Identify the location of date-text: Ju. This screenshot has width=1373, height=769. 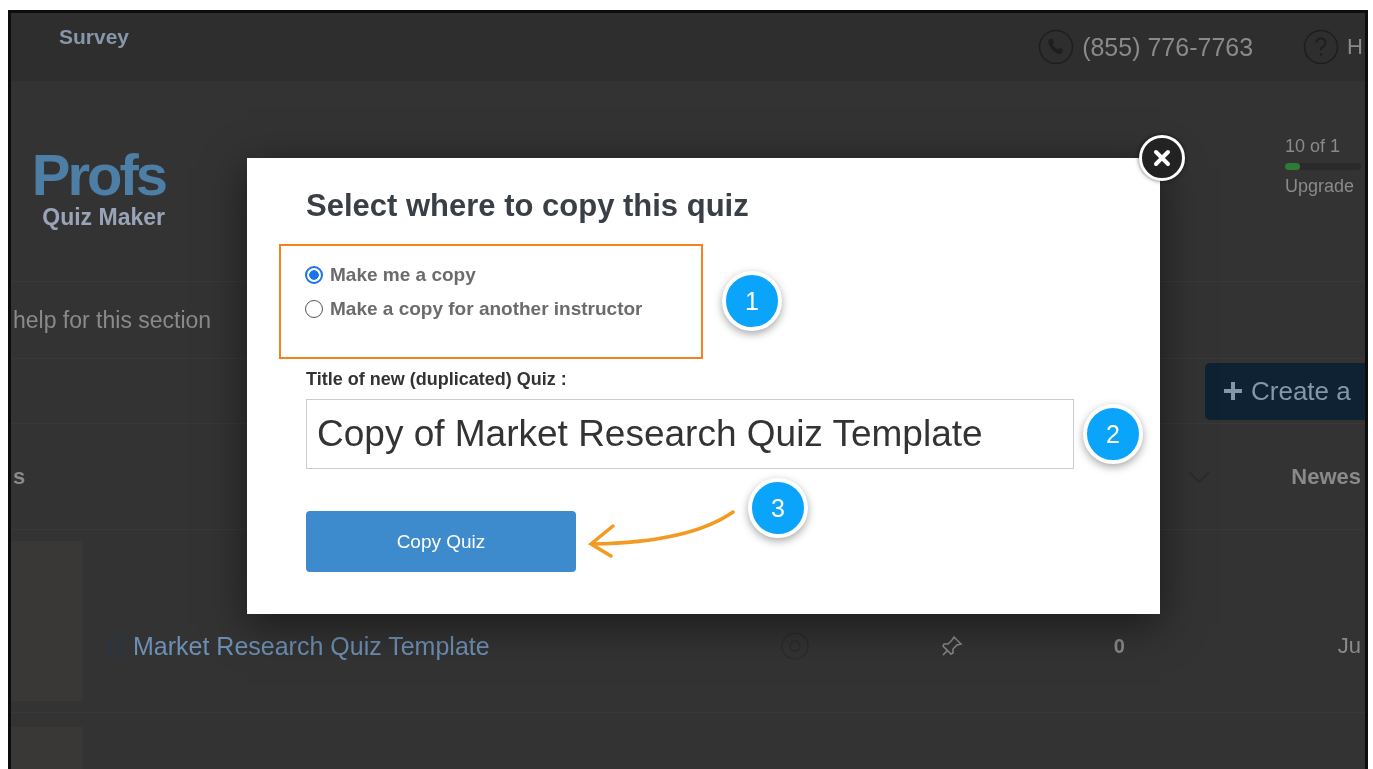
(1349, 646).